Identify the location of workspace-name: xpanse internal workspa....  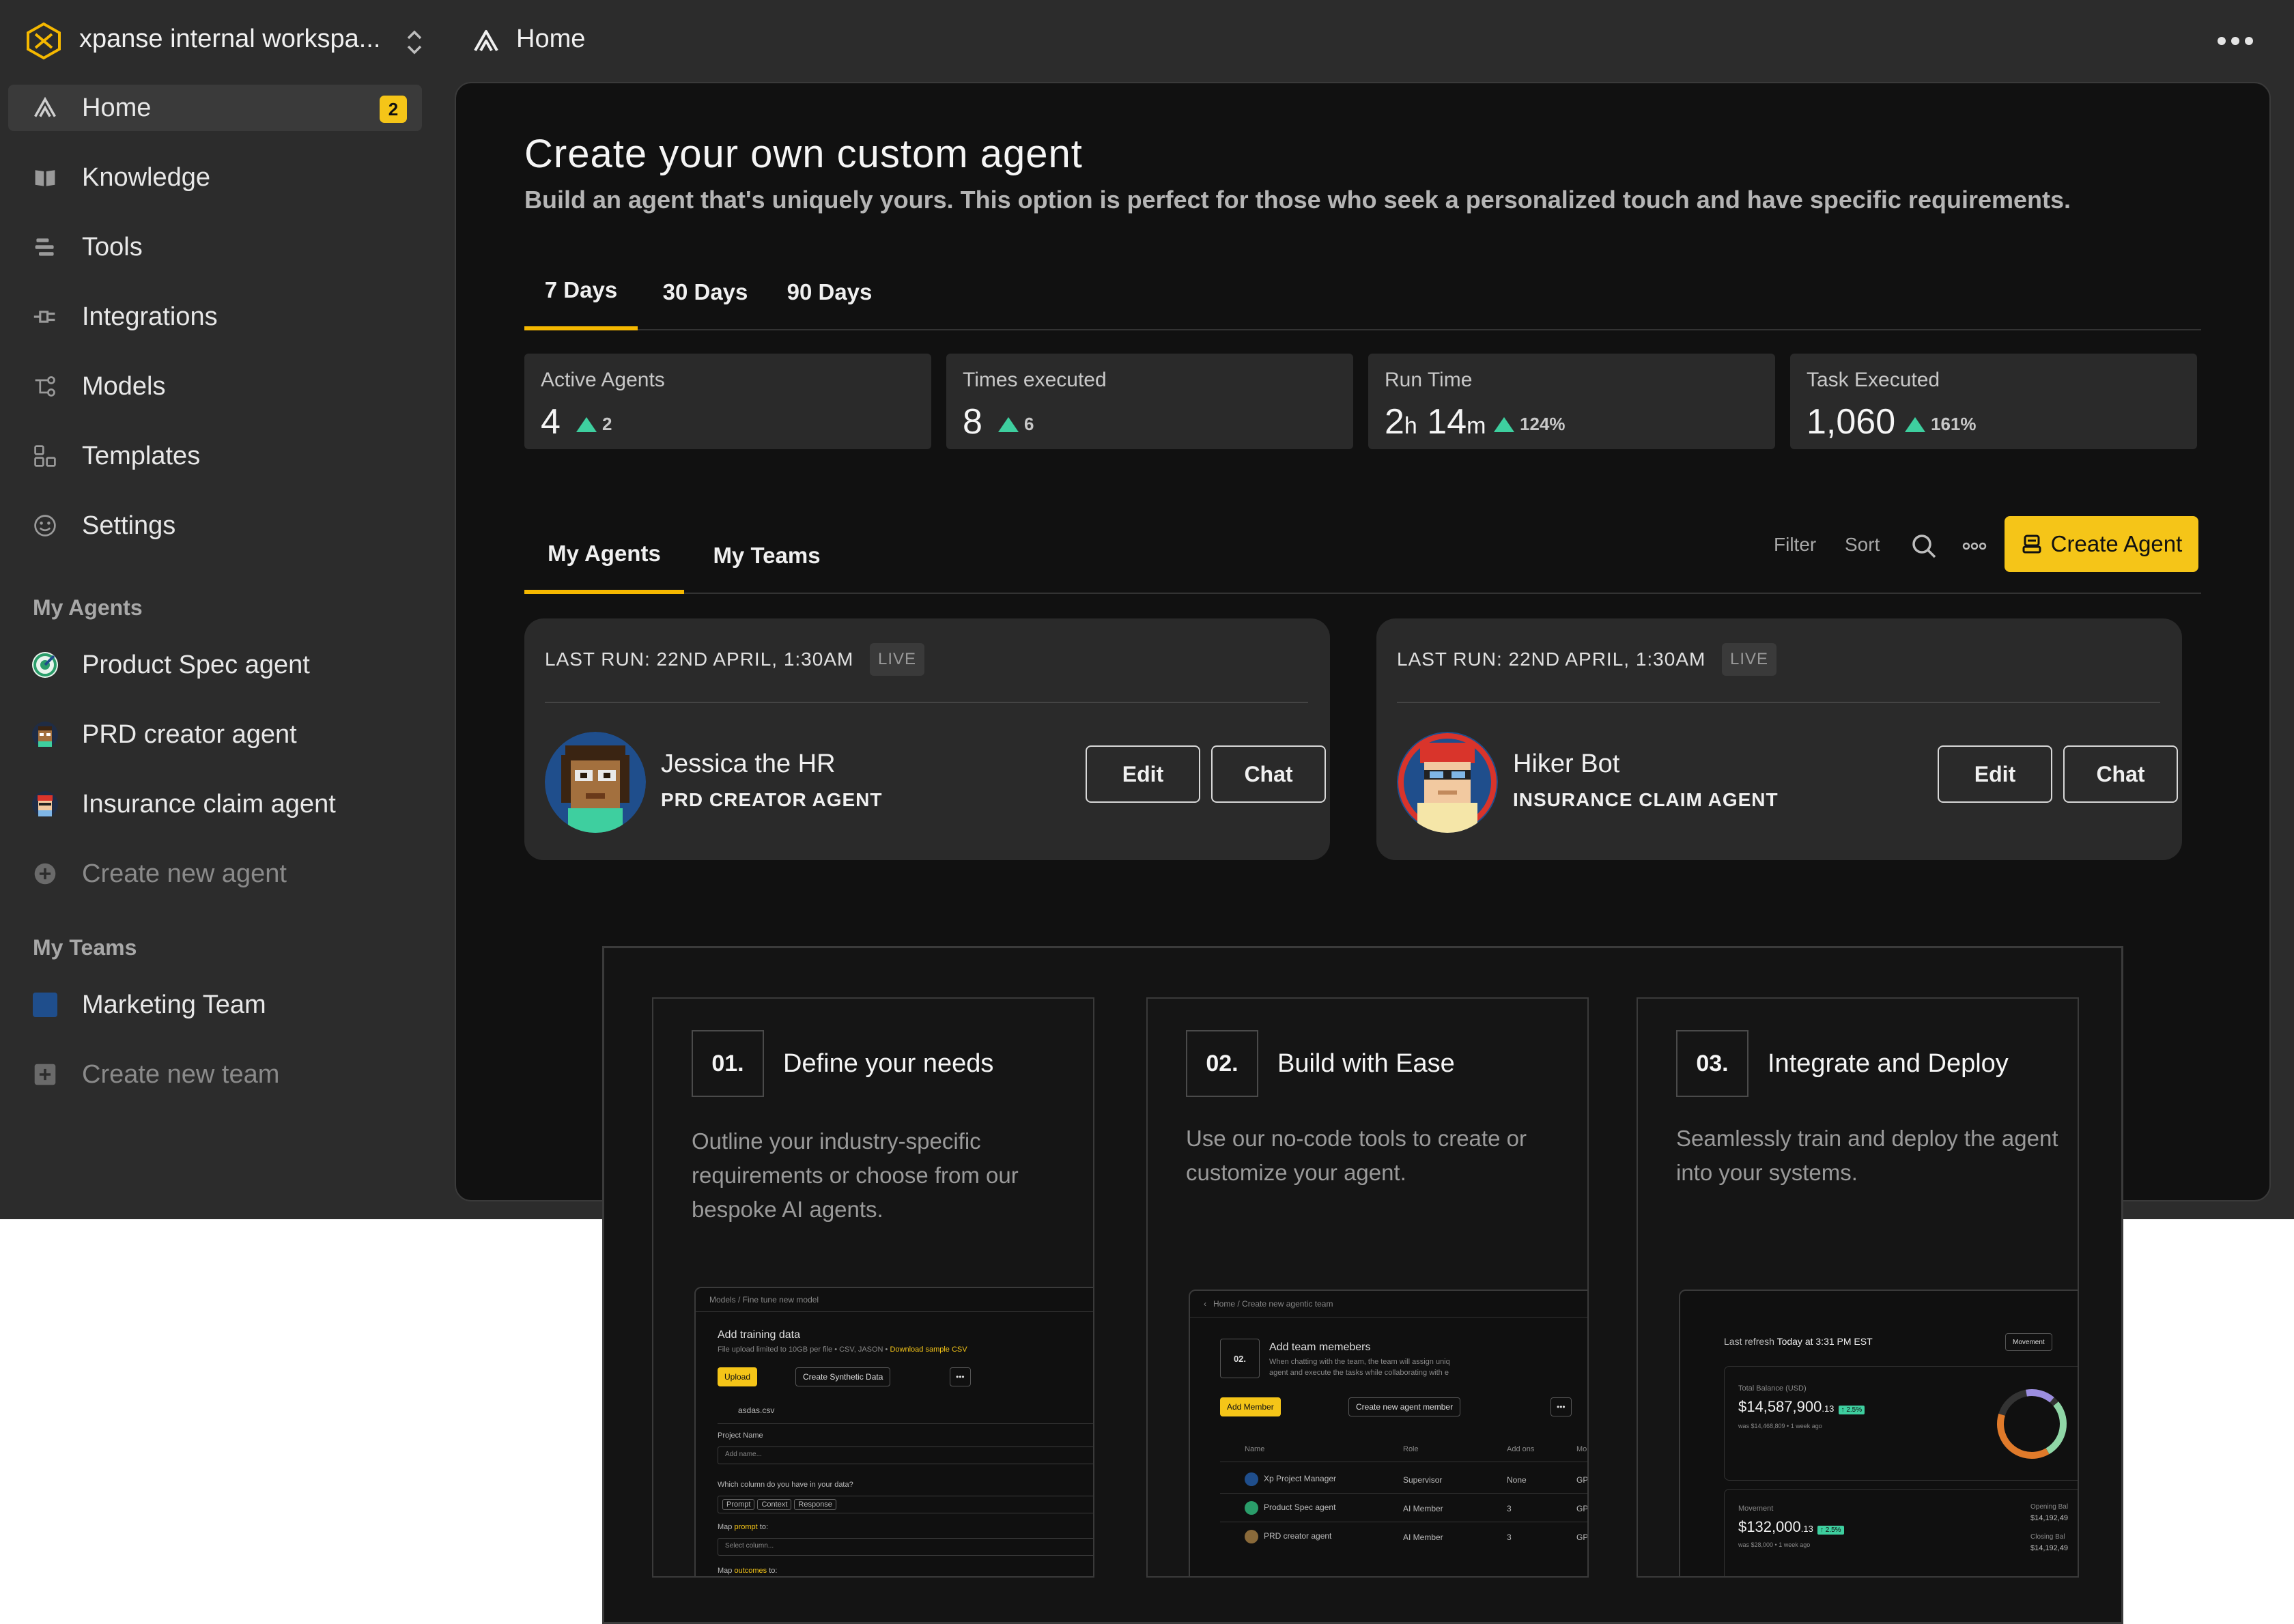
(230, 39).